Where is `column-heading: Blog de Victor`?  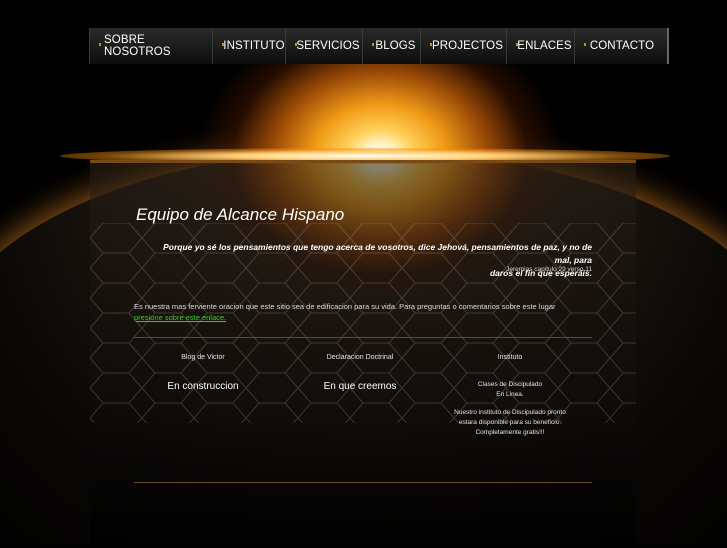 column-heading: Blog de Victor is located at coordinates (203, 357).